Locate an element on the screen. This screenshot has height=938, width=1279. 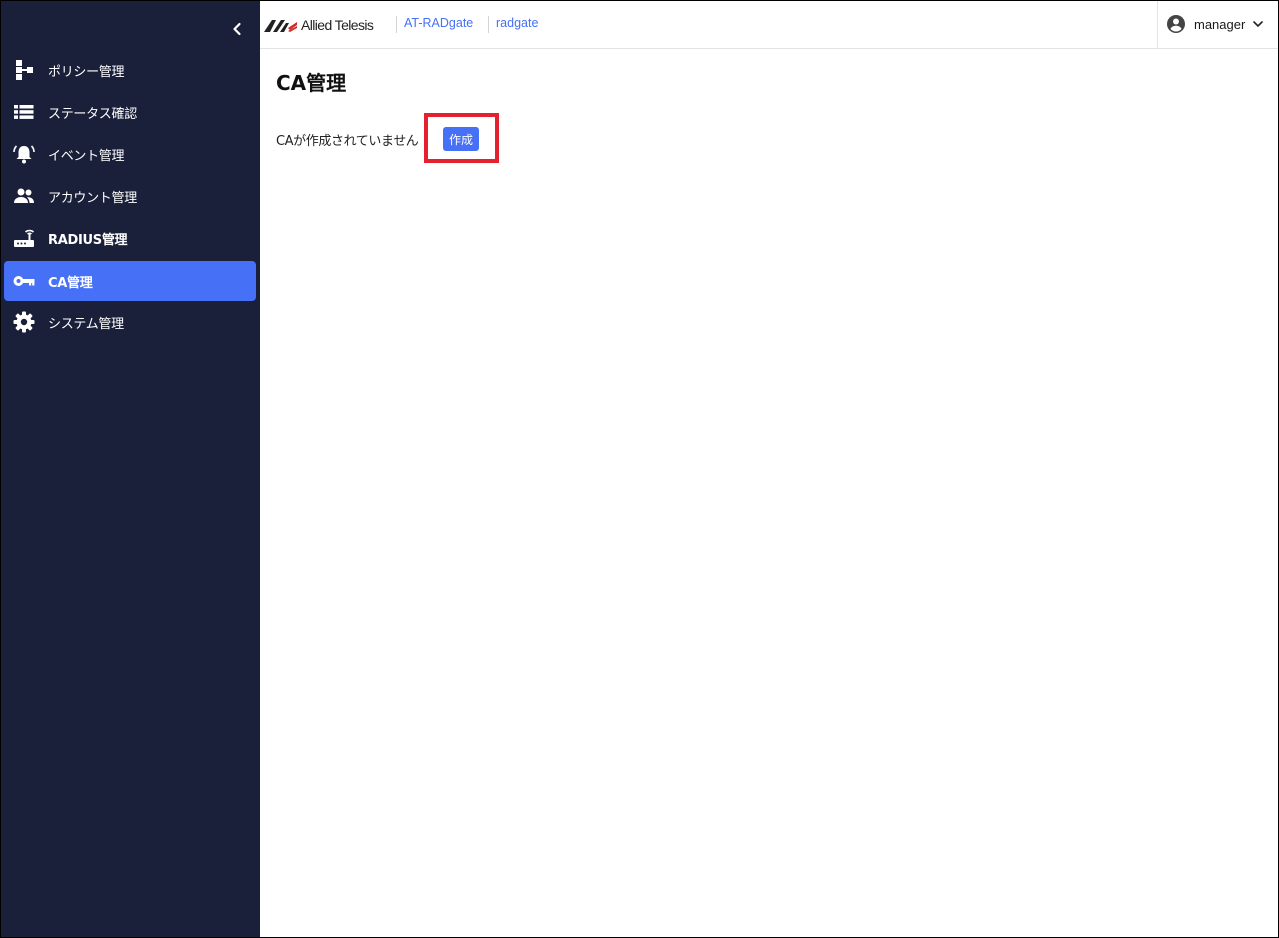
user-name: manager is located at coordinates (1220, 24).